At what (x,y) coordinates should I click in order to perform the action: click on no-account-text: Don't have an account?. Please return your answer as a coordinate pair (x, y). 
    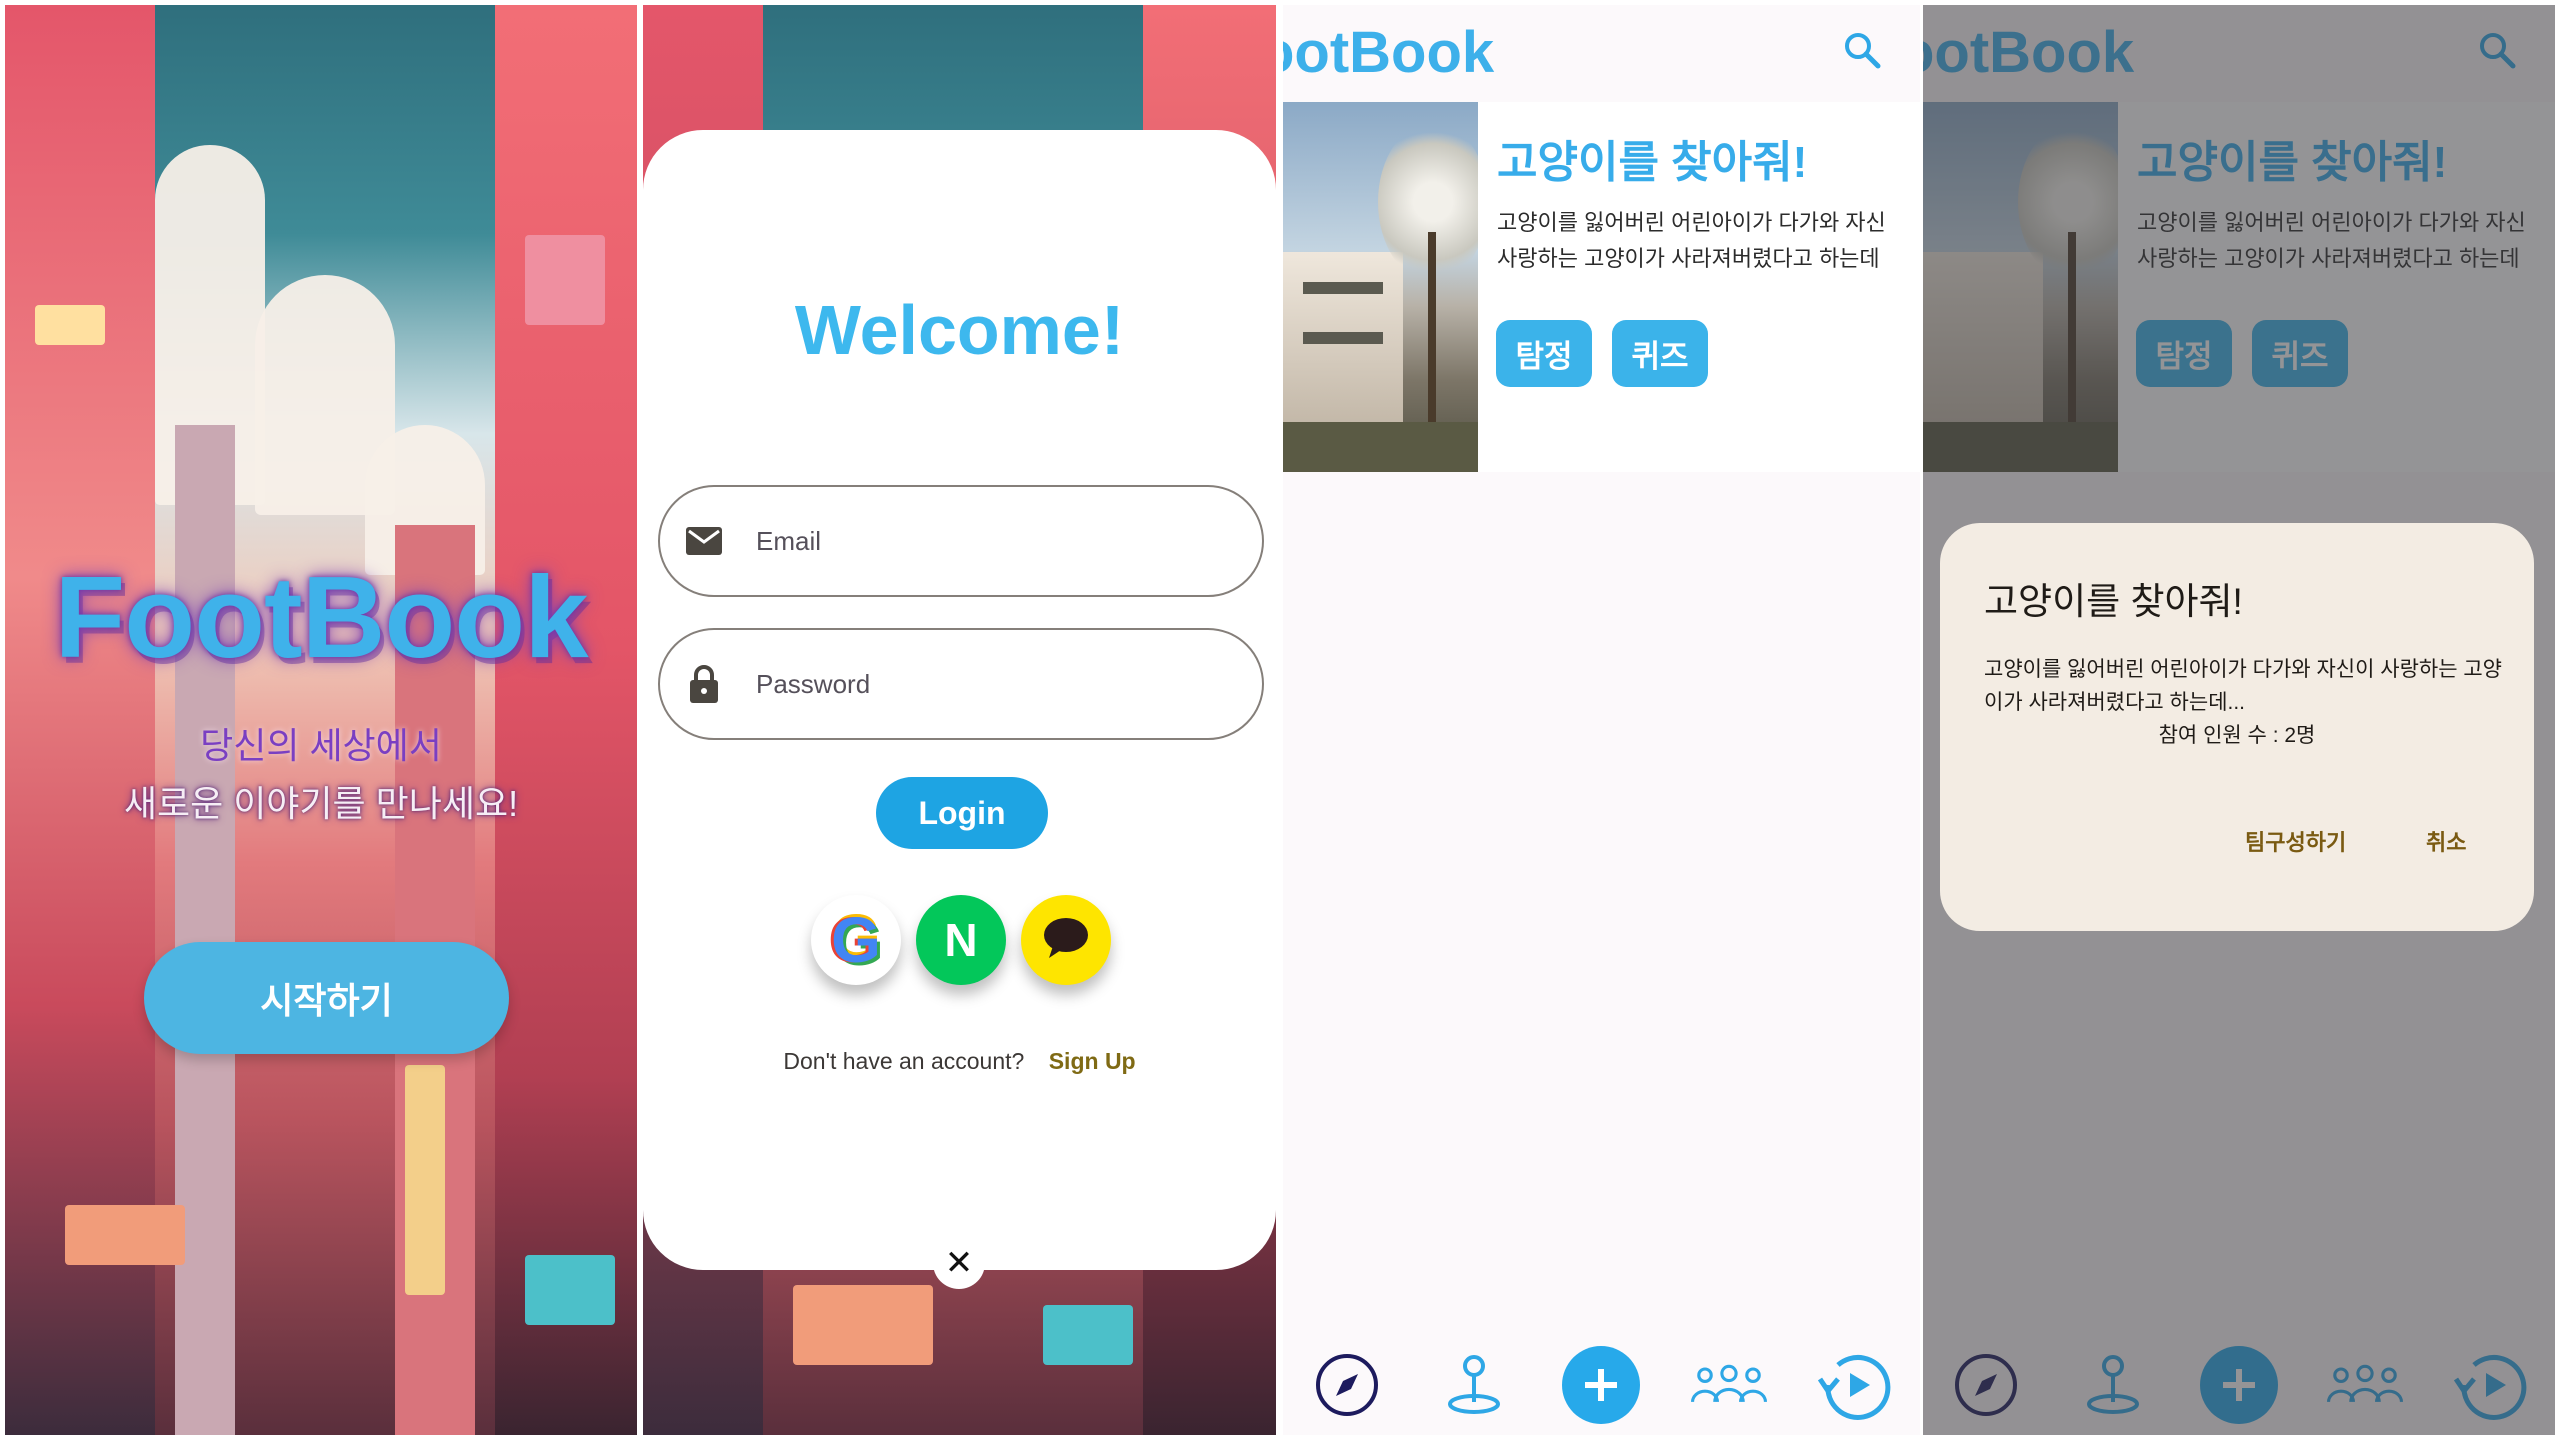
    Looking at the image, I should click on (904, 1061).